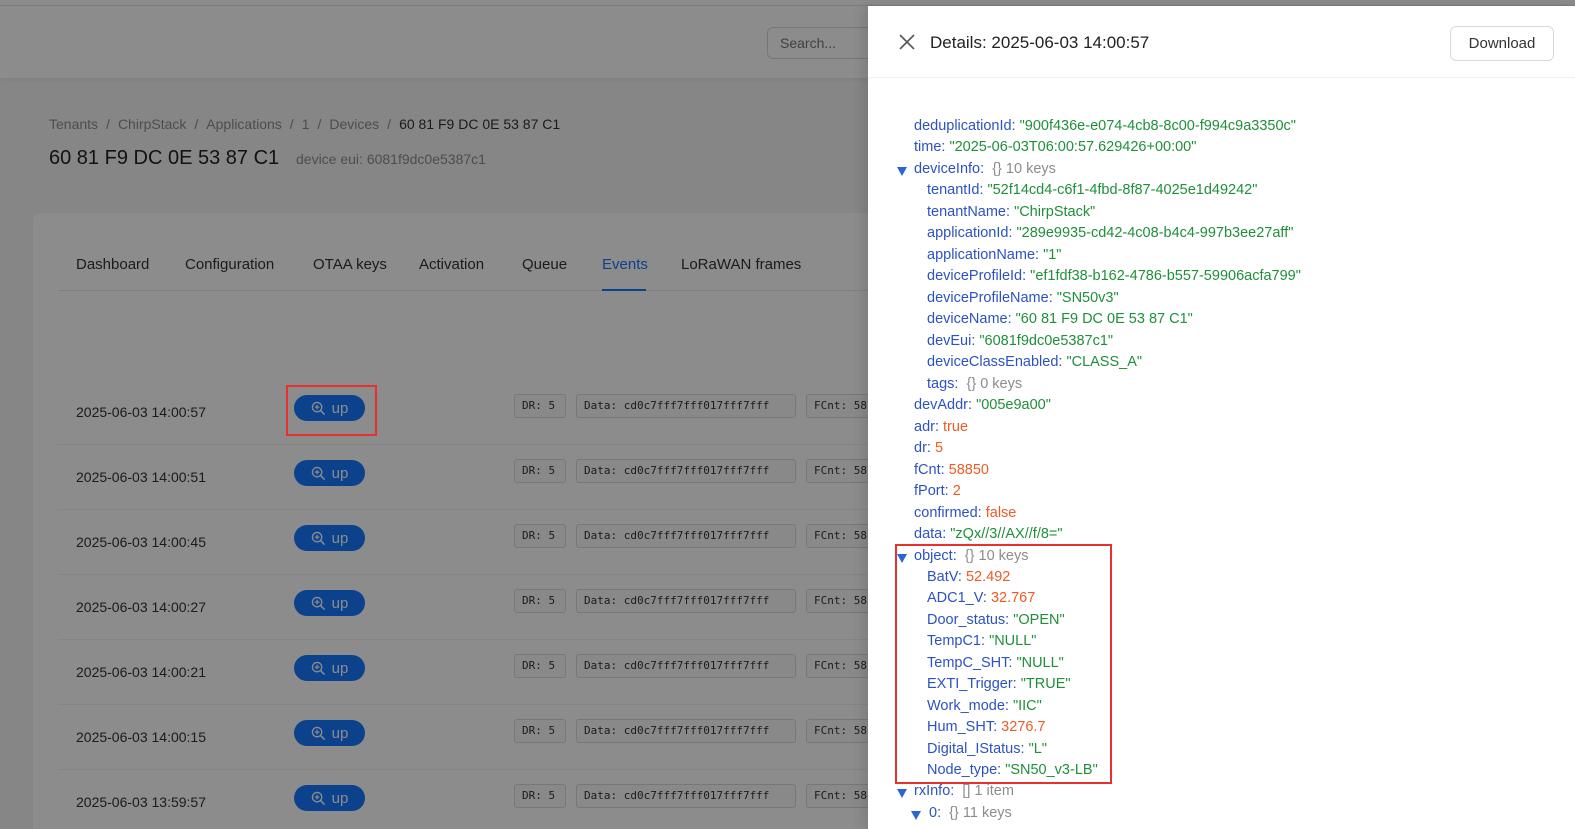 The width and height of the screenshot is (1575, 829). What do you see at coordinates (930, 147) in the screenshot?
I see `json-key: time:` at bounding box center [930, 147].